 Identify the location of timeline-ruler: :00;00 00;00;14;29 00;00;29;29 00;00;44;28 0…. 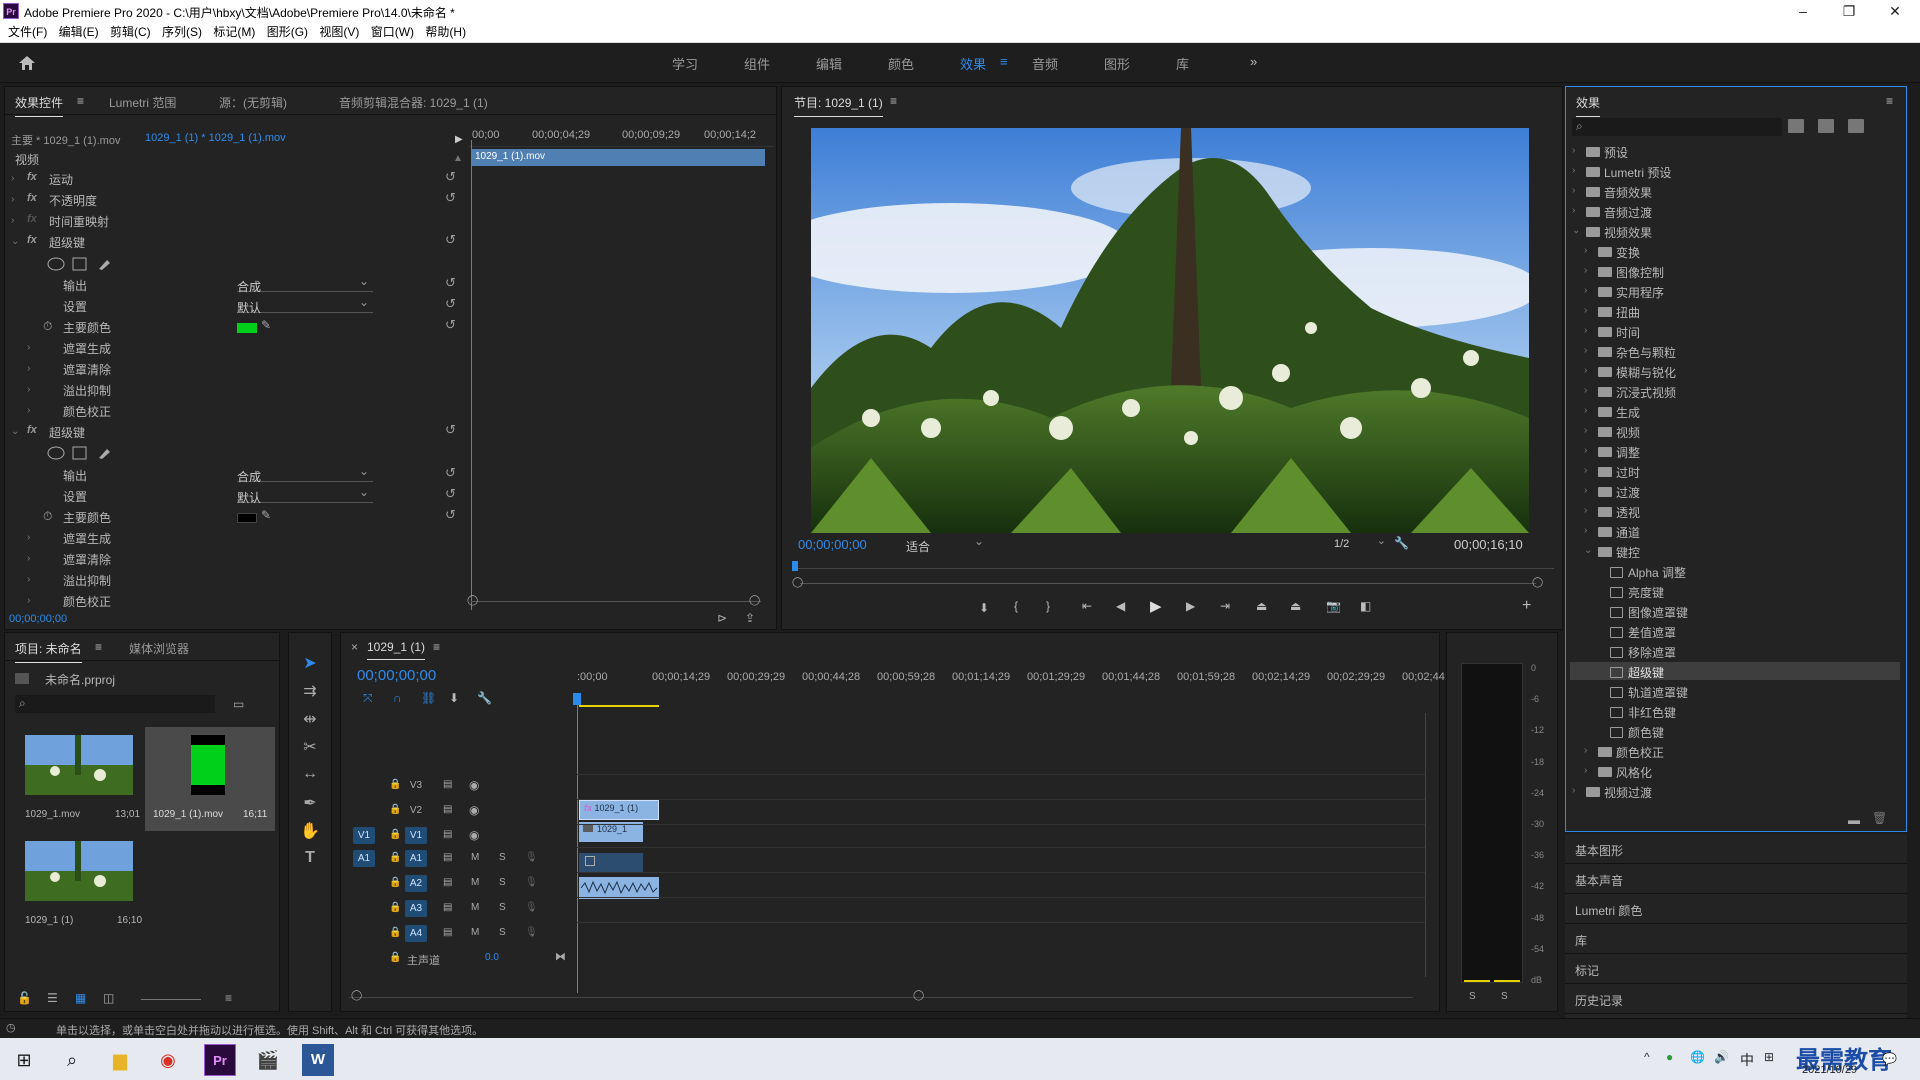
(1012, 678).